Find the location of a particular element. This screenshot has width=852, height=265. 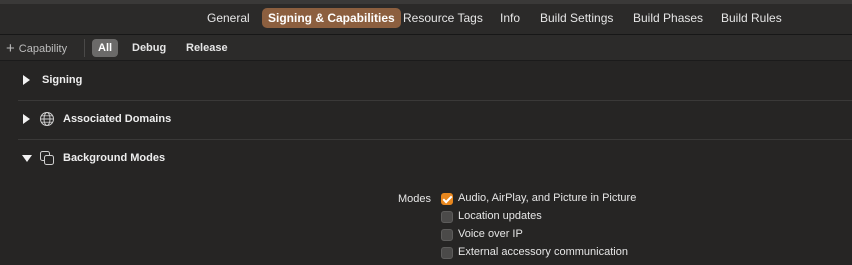

filter-all: All is located at coordinates (105, 48).